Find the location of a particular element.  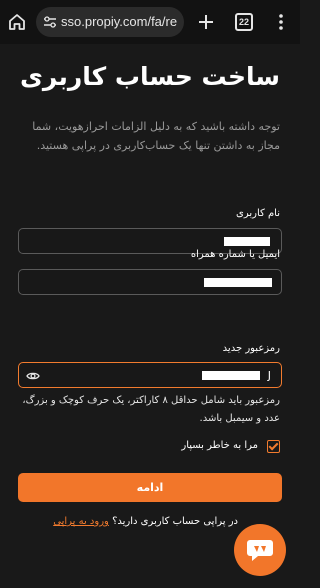

show-password-eye-icon is located at coordinates (33, 376).